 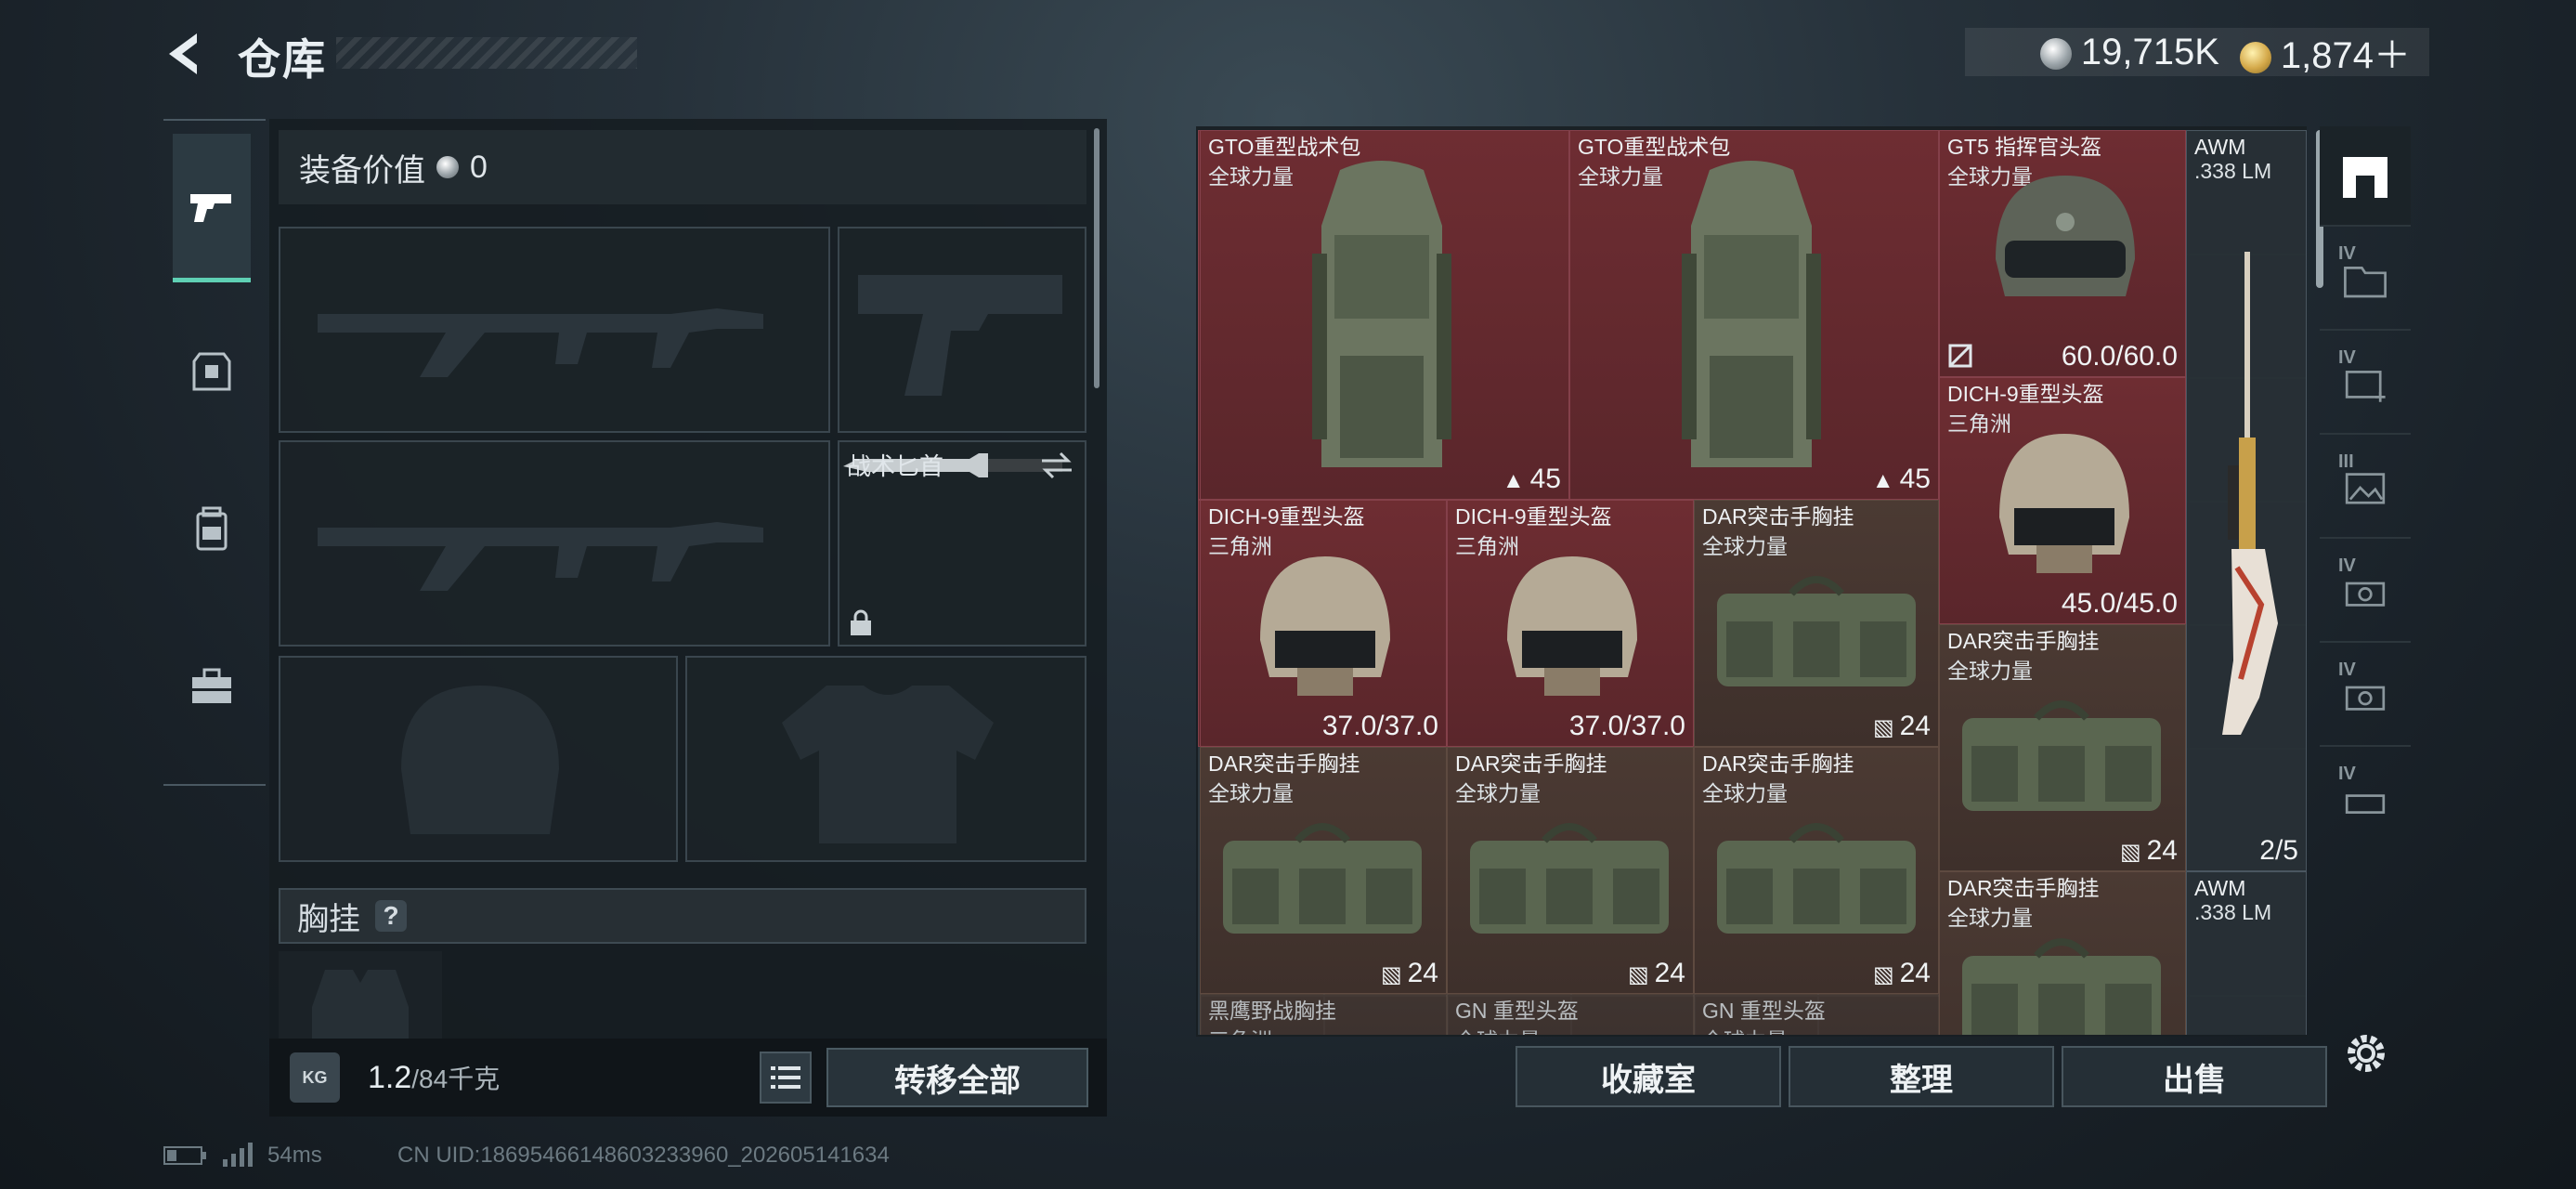 What do you see at coordinates (2346, 461) in the screenshot?
I see `storage-tier: III` at bounding box center [2346, 461].